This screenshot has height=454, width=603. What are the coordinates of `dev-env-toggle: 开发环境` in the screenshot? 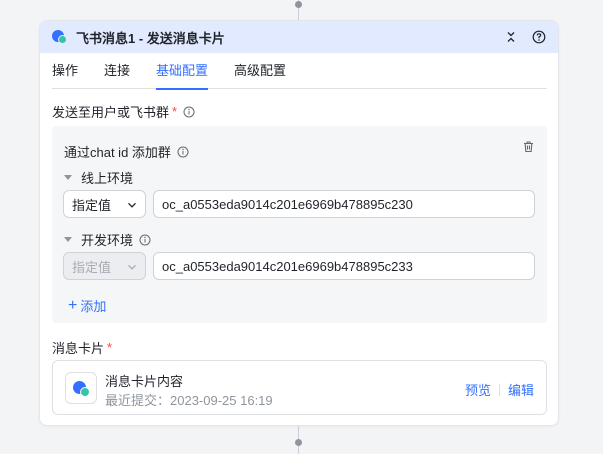 It's located at (107, 239).